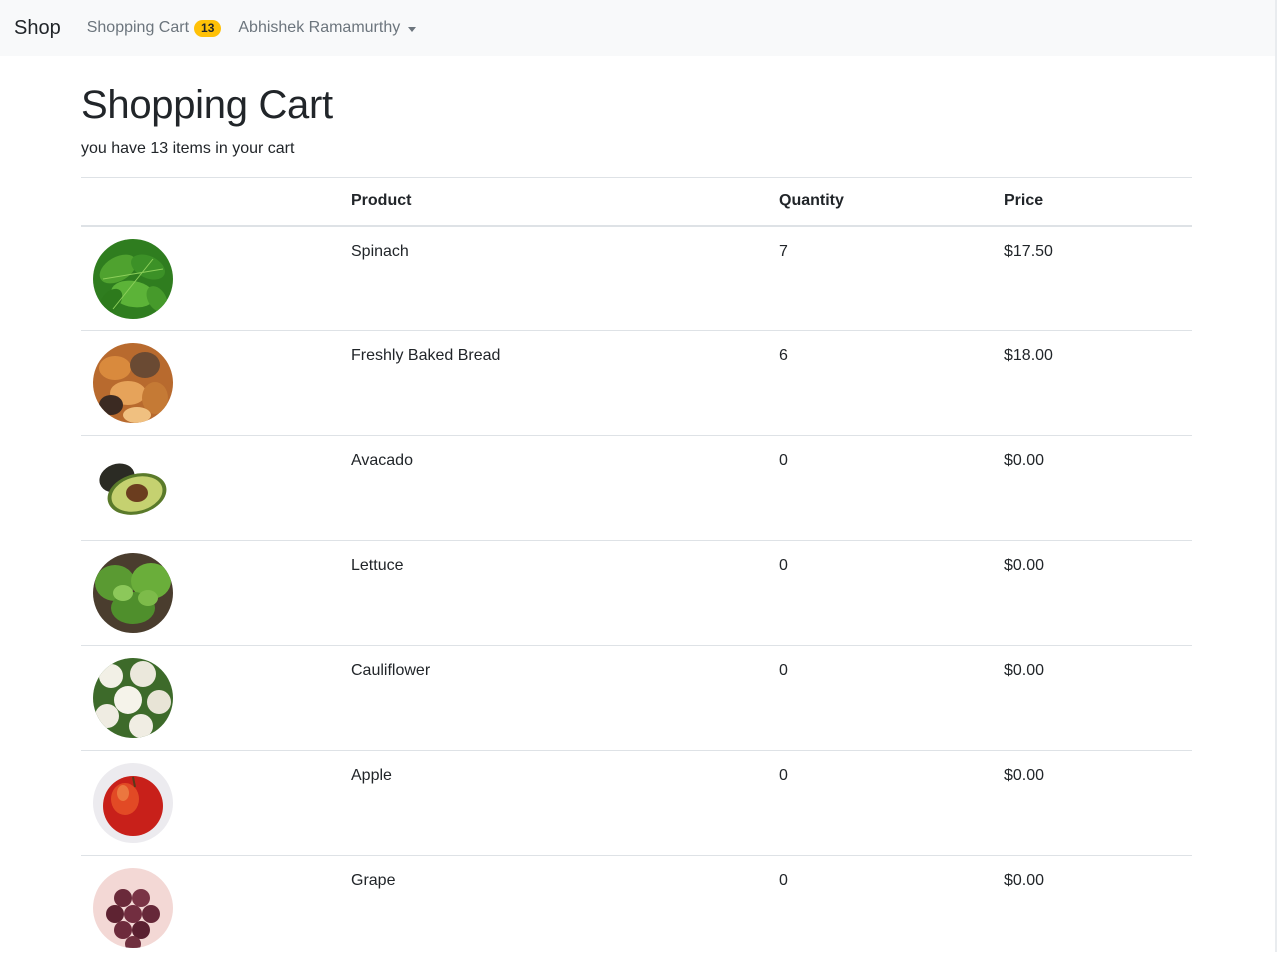  What do you see at coordinates (133, 698) in the screenshot?
I see `cauliflower-image` at bounding box center [133, 698].